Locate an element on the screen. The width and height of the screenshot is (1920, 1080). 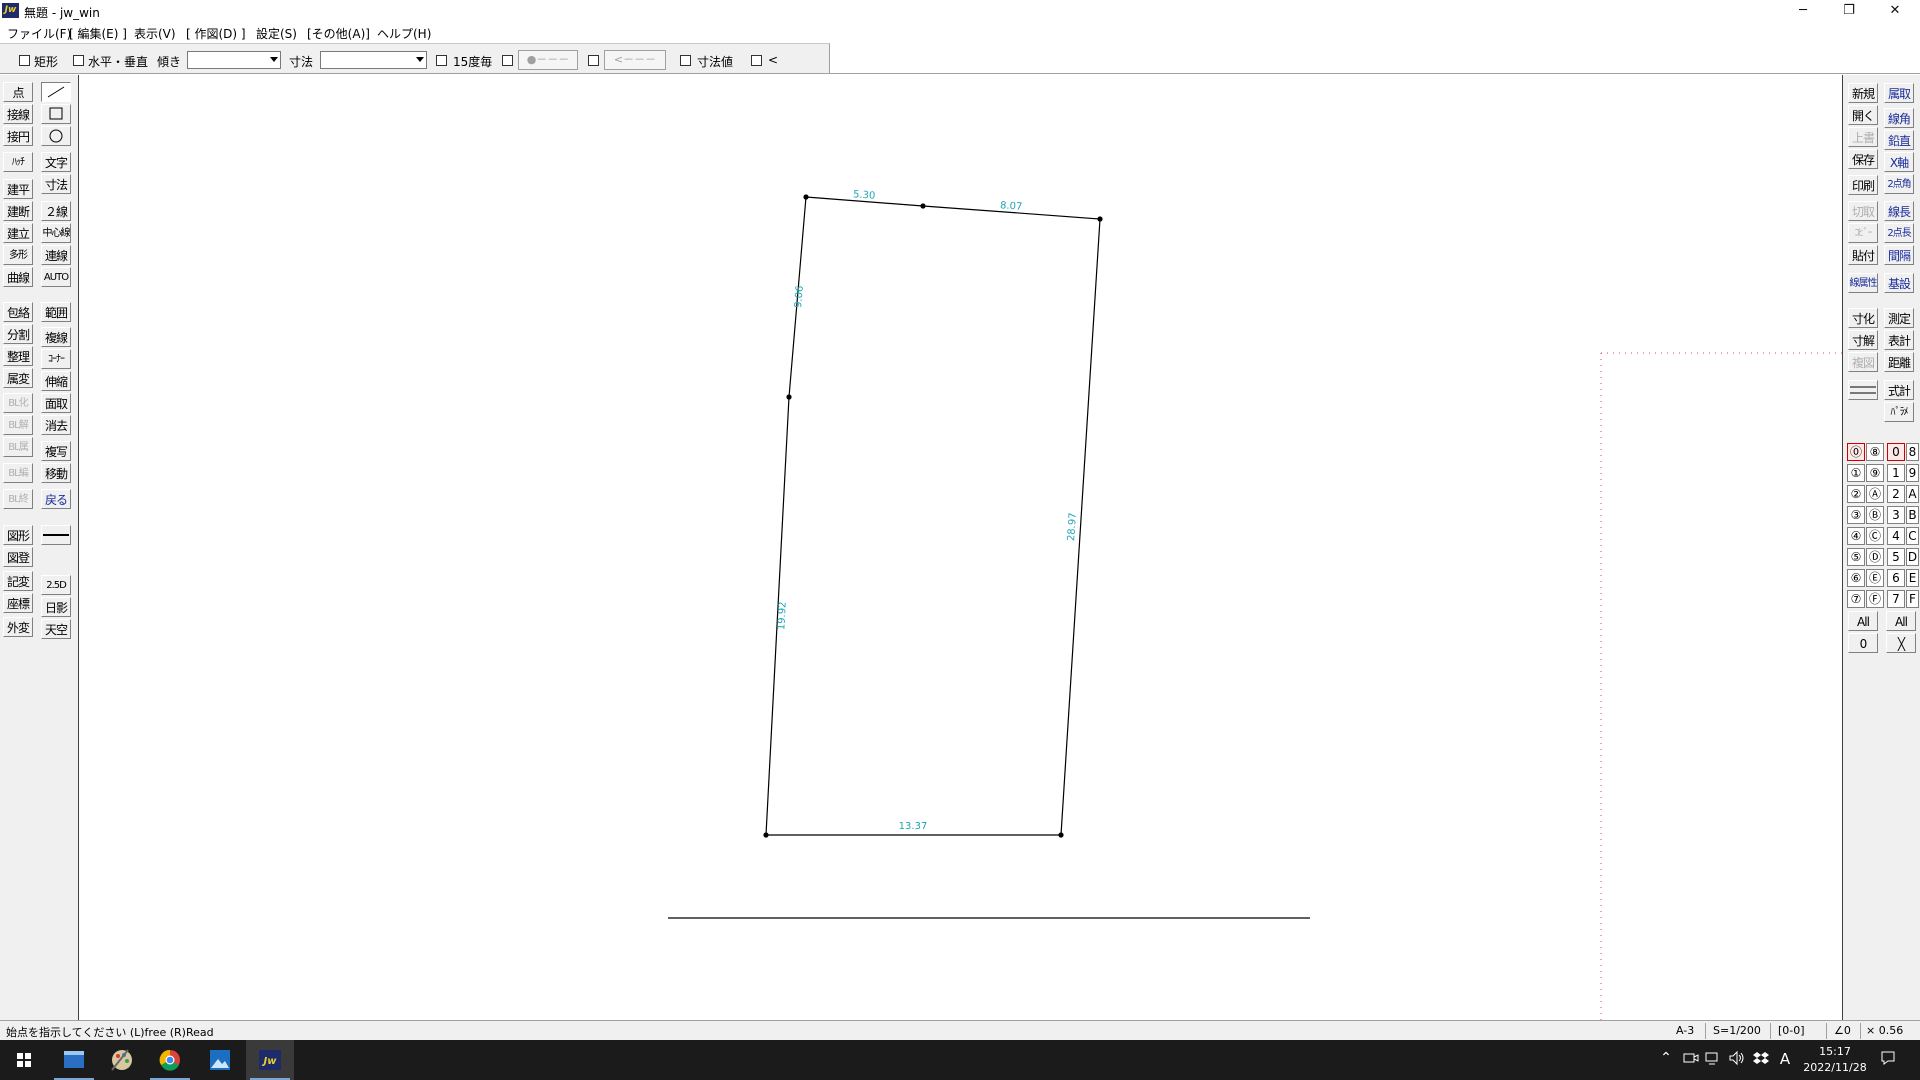
tool-cut: 切取 is located at coordinates (1863, 211).